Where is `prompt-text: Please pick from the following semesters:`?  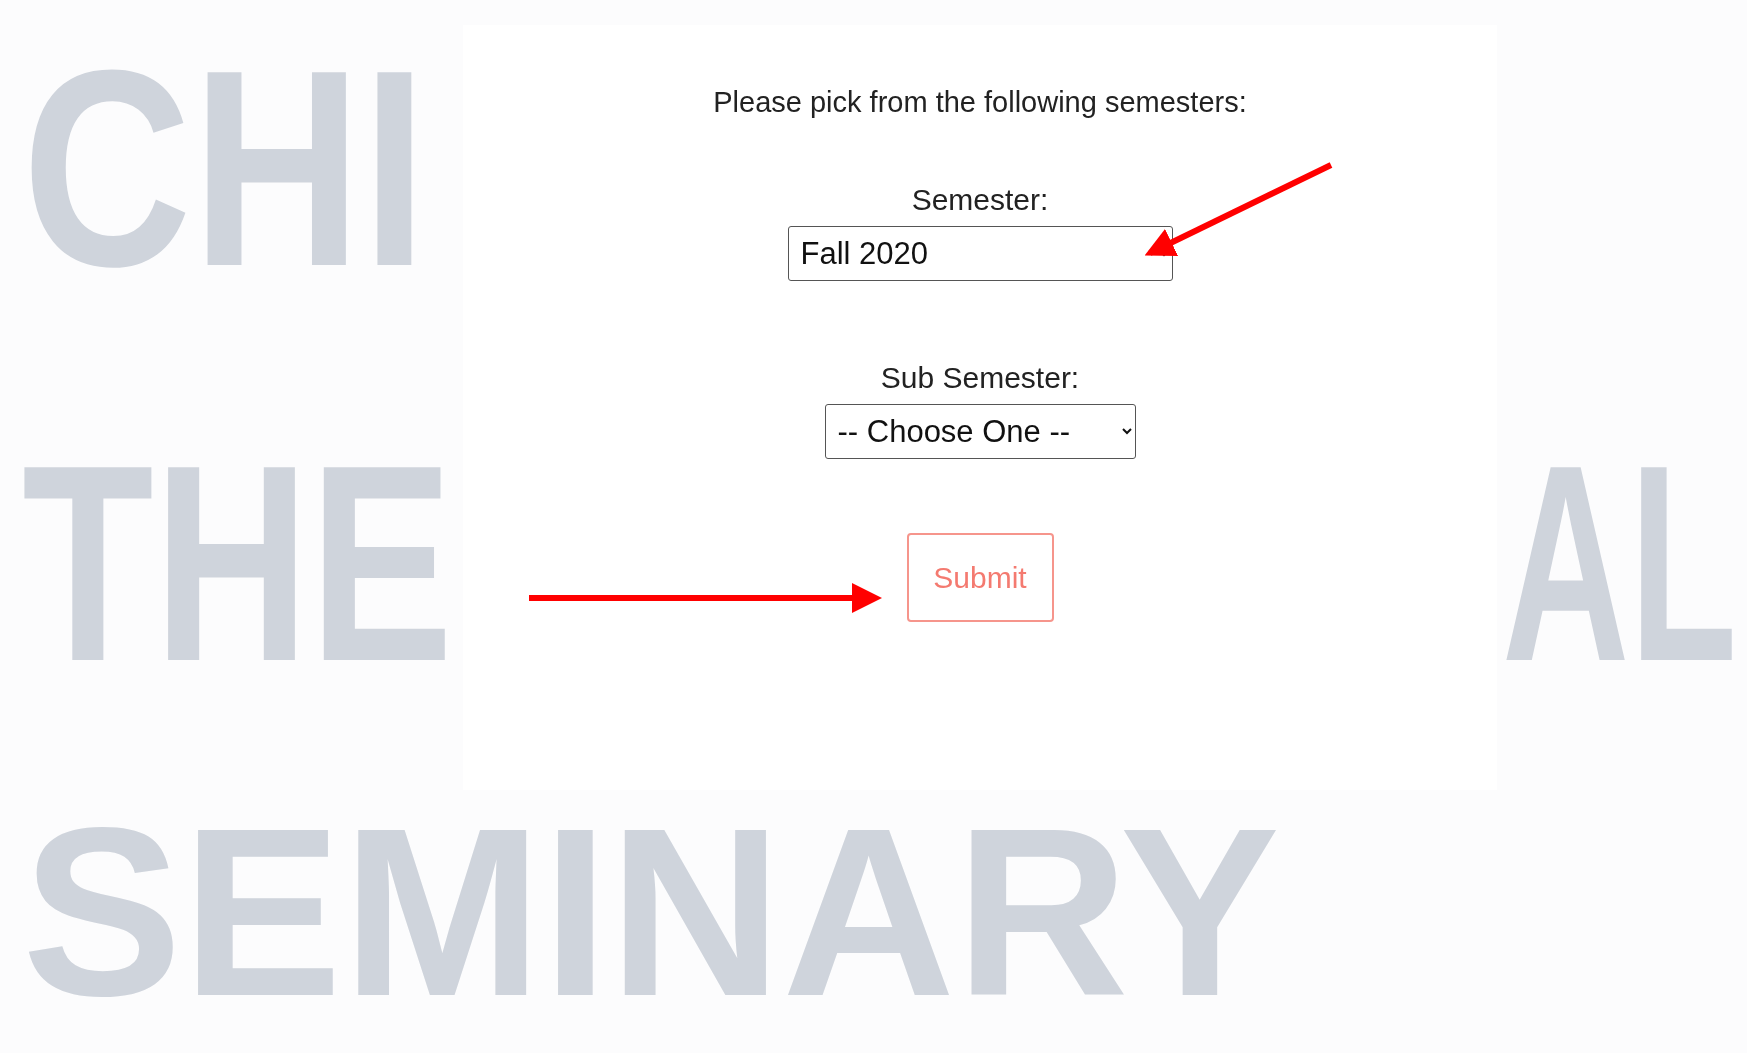 prompt-text: Please pick from the following semesters: is located at coordinates (980, 102).